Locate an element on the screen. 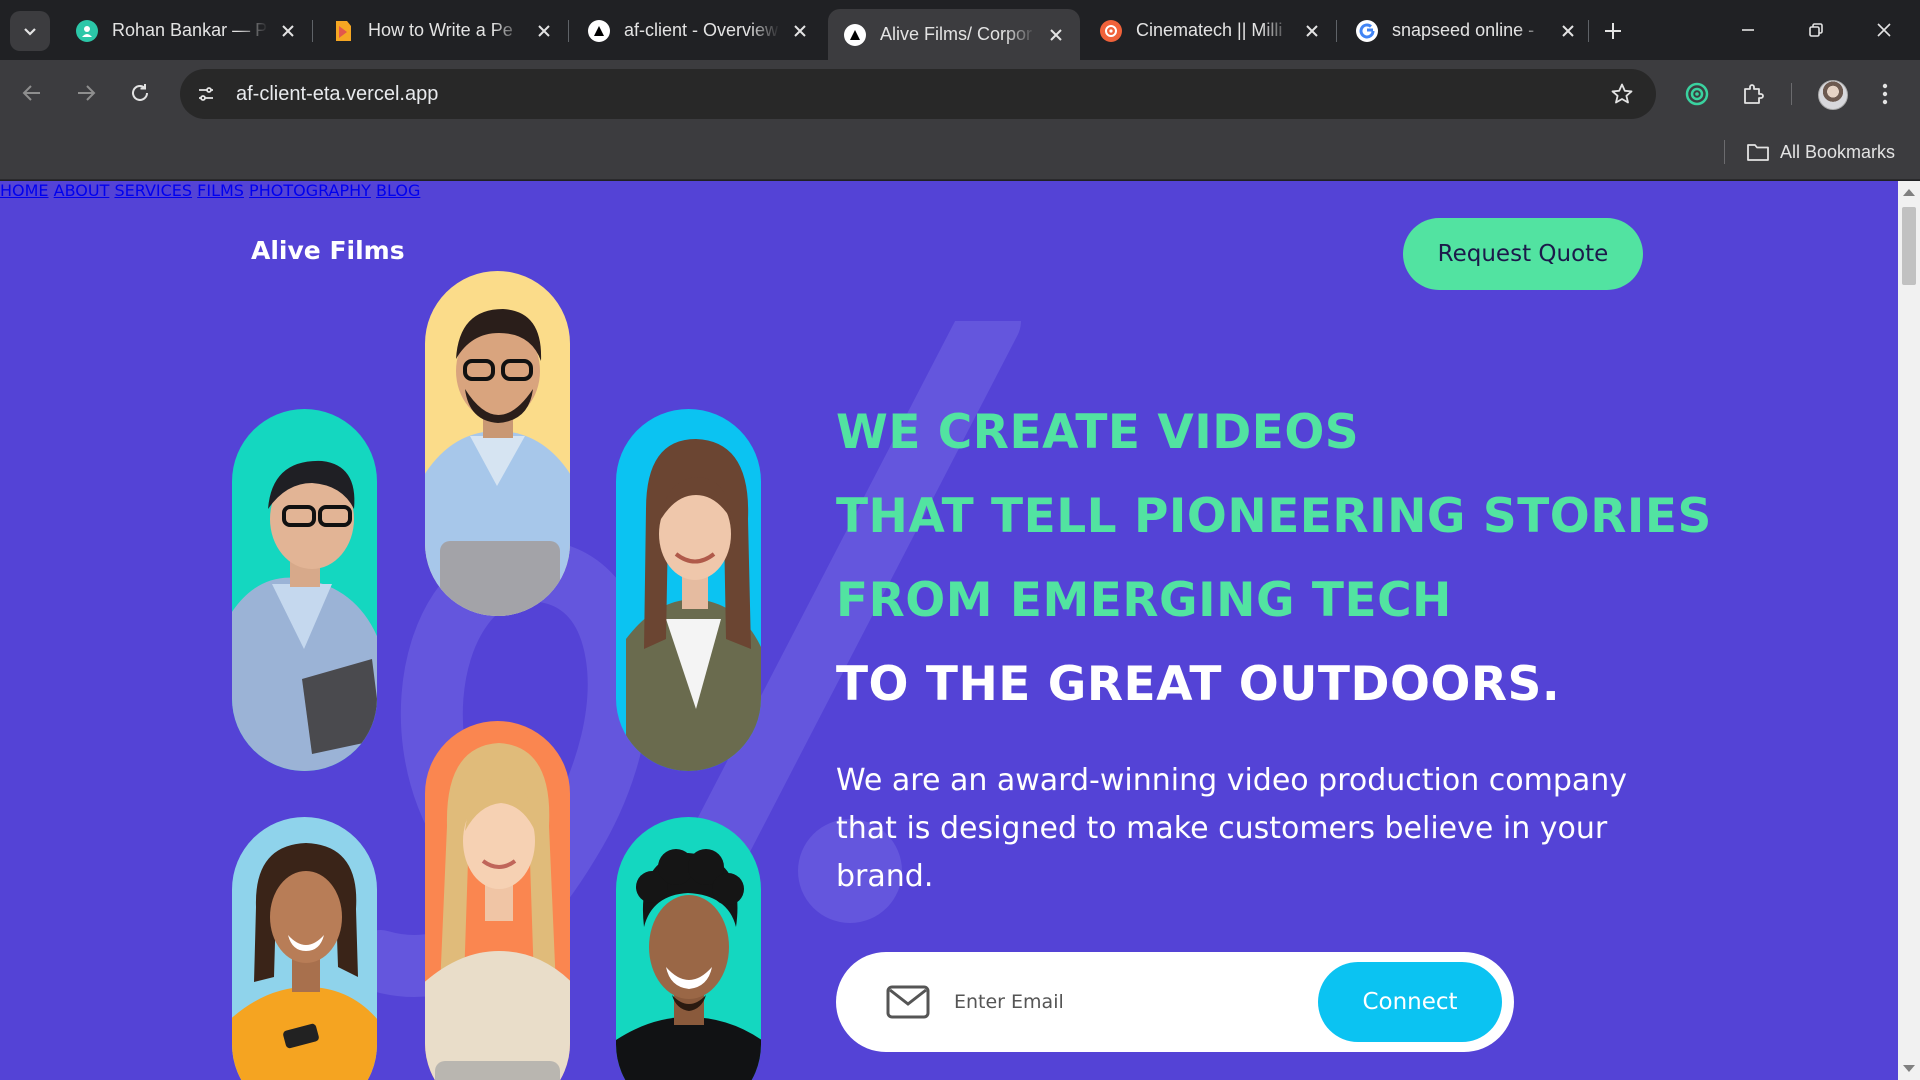 The width and height of the screenshot is (1920, 1080). tab-title: Rohan Bankar — P is located at coordinates (190, 30).